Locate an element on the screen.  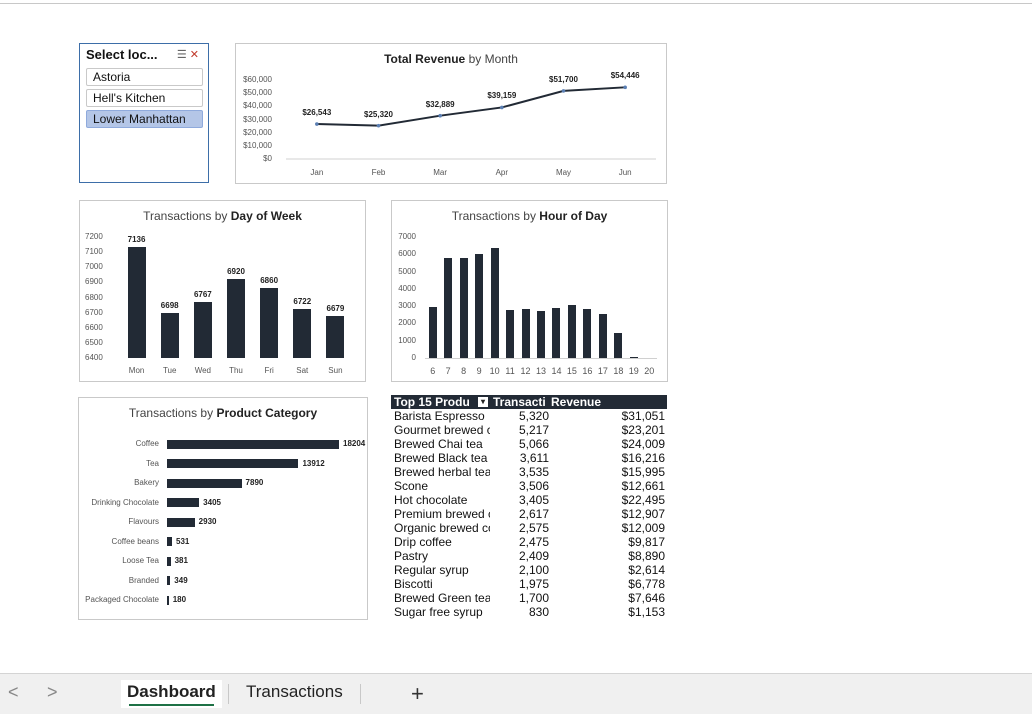
header-transactions: Transacti is located at coordinates (522, 402).